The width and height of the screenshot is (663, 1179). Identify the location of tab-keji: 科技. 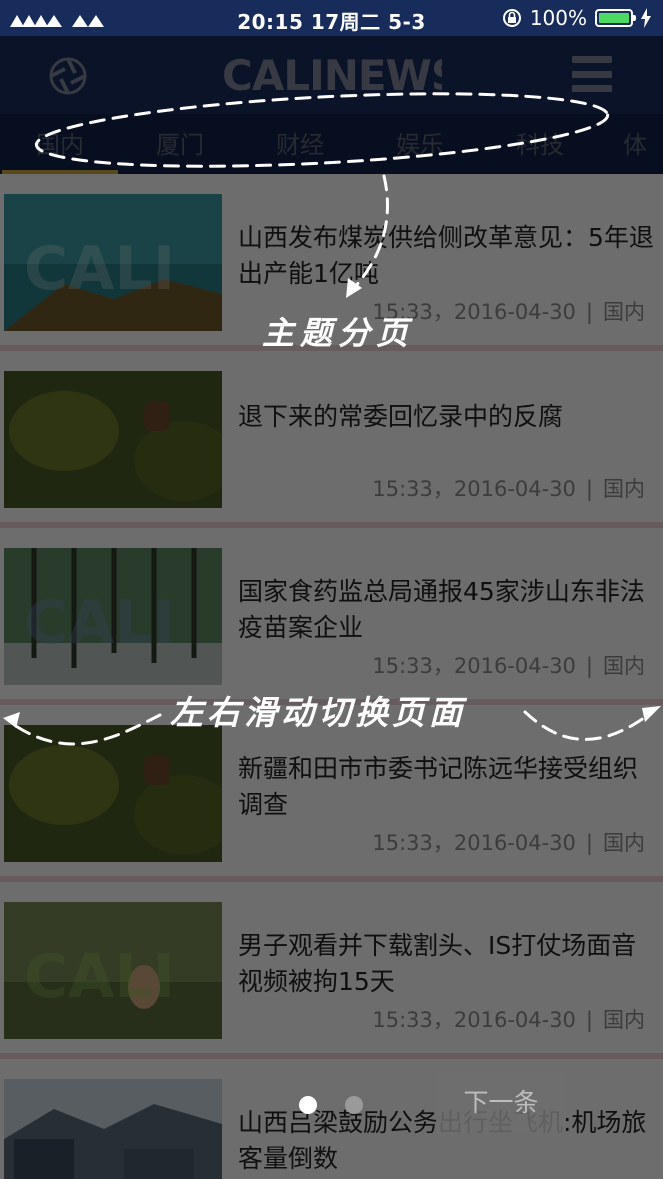
(540, 144).